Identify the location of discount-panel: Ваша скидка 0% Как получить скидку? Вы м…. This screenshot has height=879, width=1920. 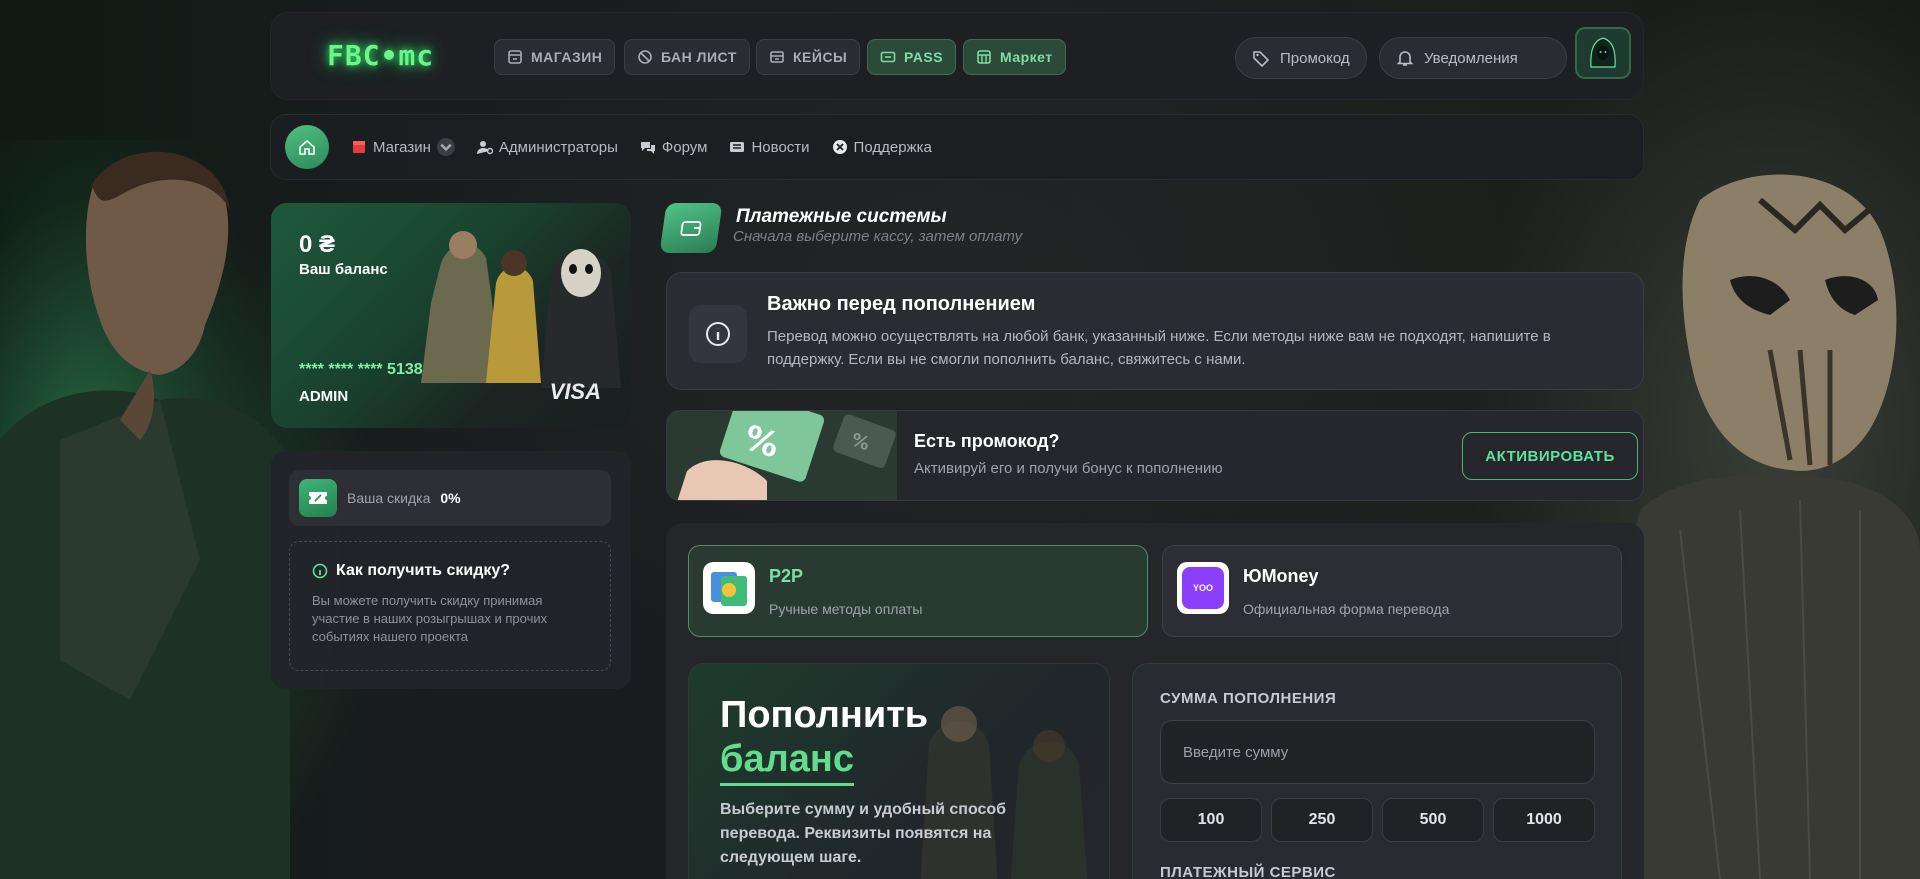
(451, 570).